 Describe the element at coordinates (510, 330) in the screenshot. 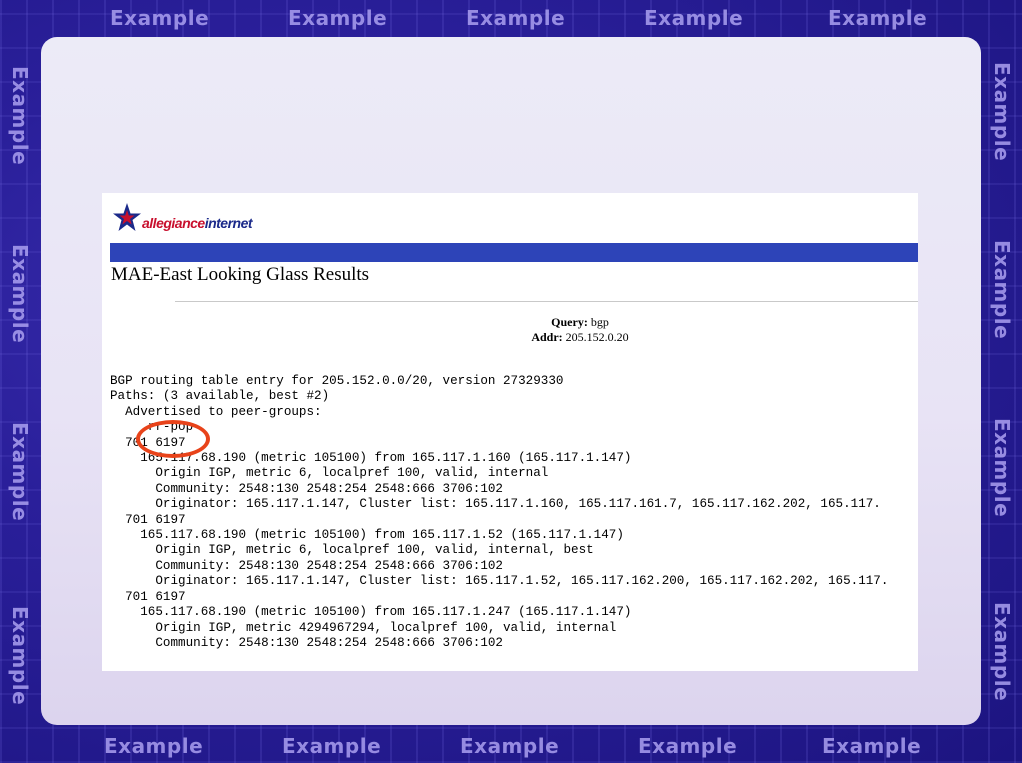

I see `query-info: Query: bgp Addr: 205.152.0.20` at that location.